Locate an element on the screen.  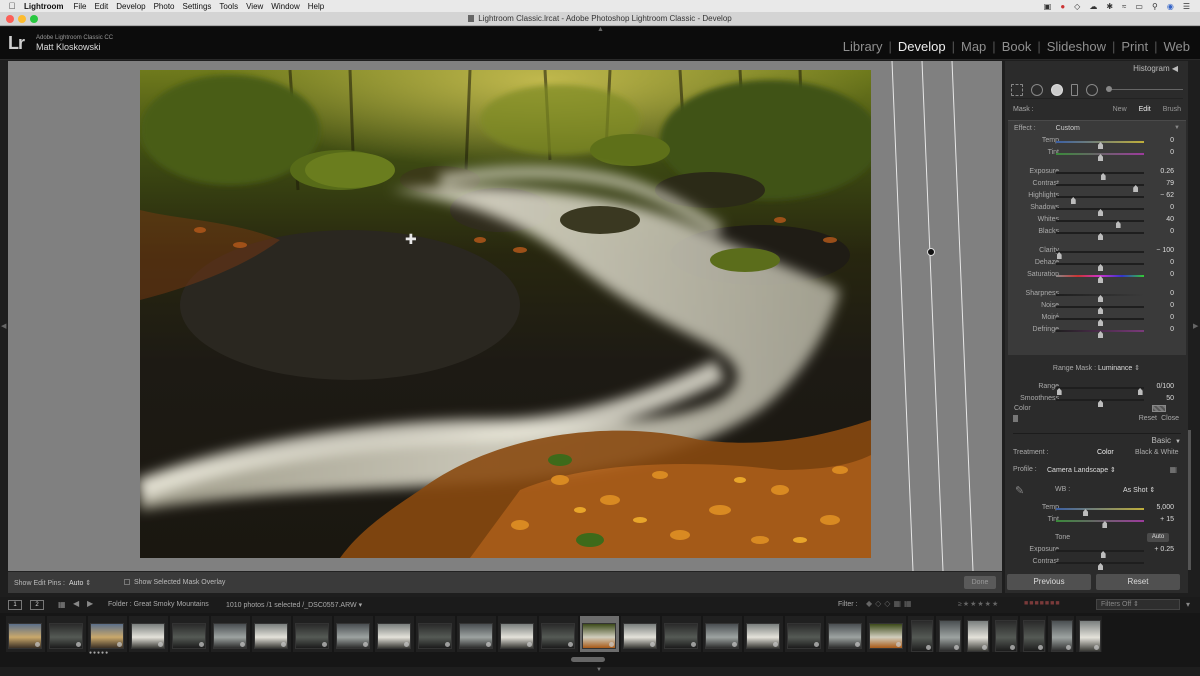
noise-track is located at coordinates (1100, 310).